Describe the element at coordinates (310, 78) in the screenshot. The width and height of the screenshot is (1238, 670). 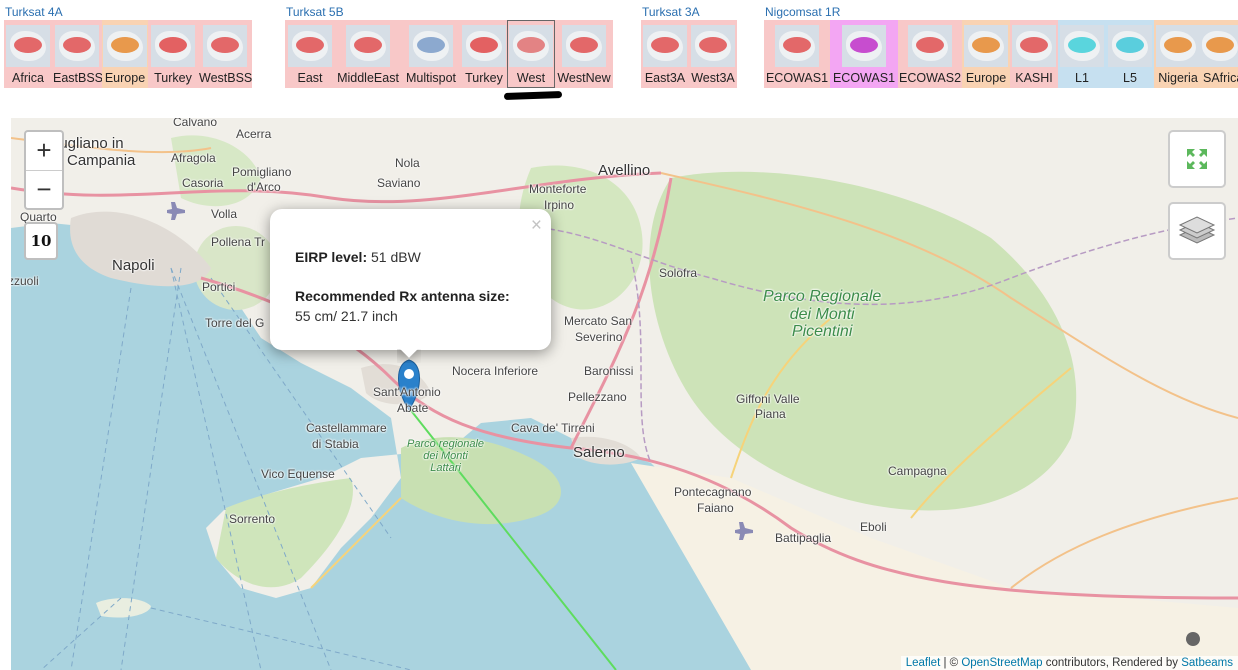
I see `beam-label: East` at that location.